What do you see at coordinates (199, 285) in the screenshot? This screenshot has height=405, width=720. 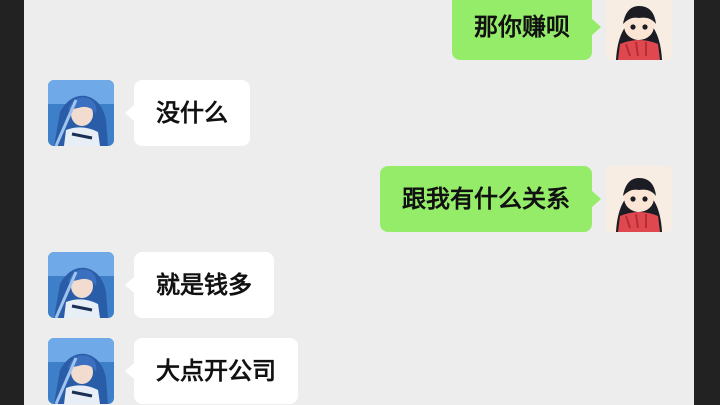 I see `message-bubble: 就是钱多` at bounding box center [199, 285].